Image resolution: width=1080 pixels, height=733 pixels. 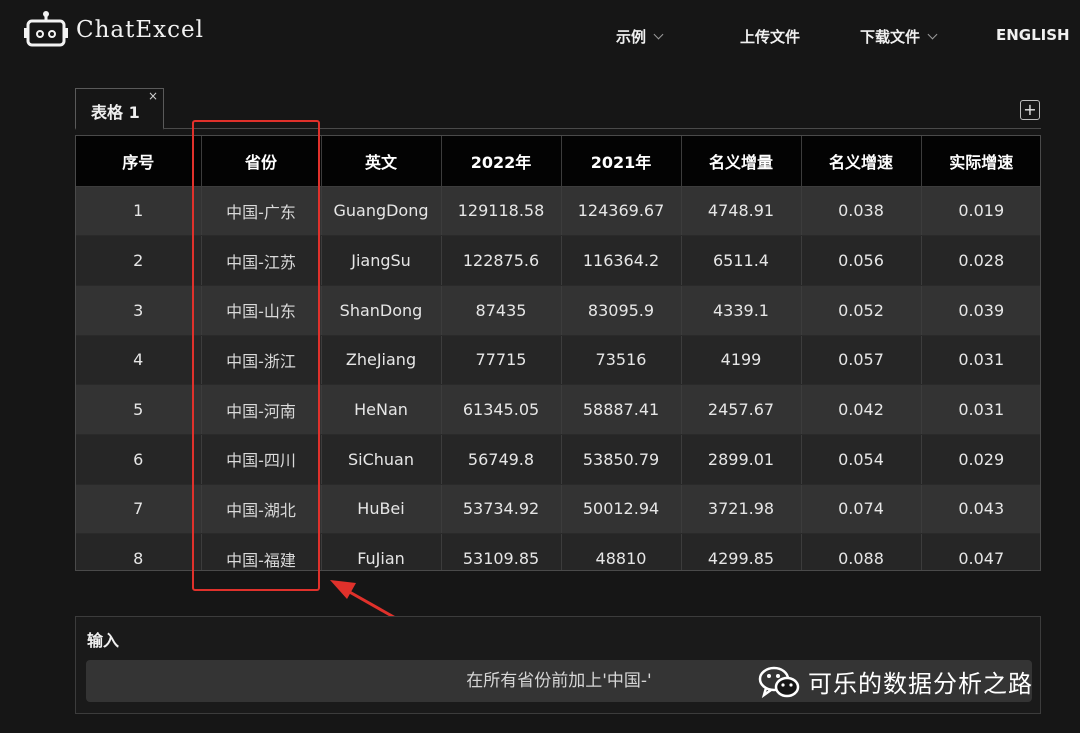 What do you see at coordinates (621, 211) in the screenshot?
I see `table-cell: 124369.67` at bounding box center [621, 211].